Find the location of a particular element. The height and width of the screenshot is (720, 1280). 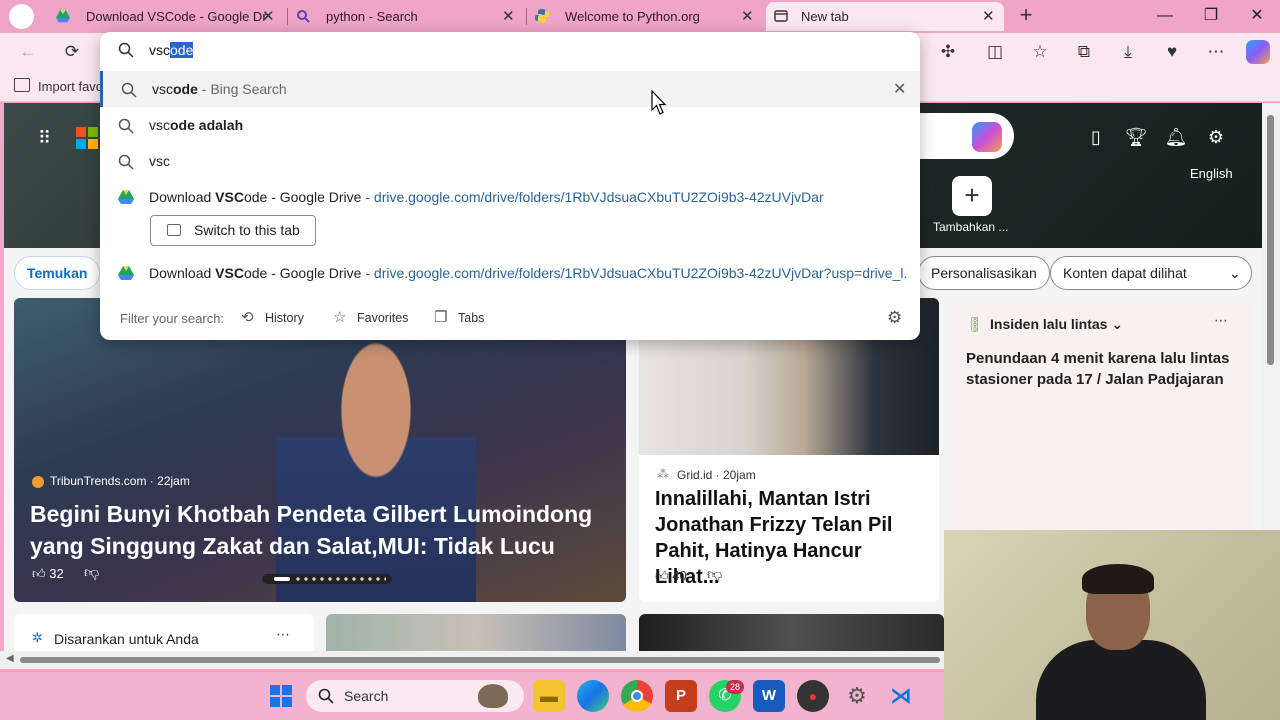

traffic-title: Insiden lalu lintas ⌄ is located at coordinates (1056, 324).